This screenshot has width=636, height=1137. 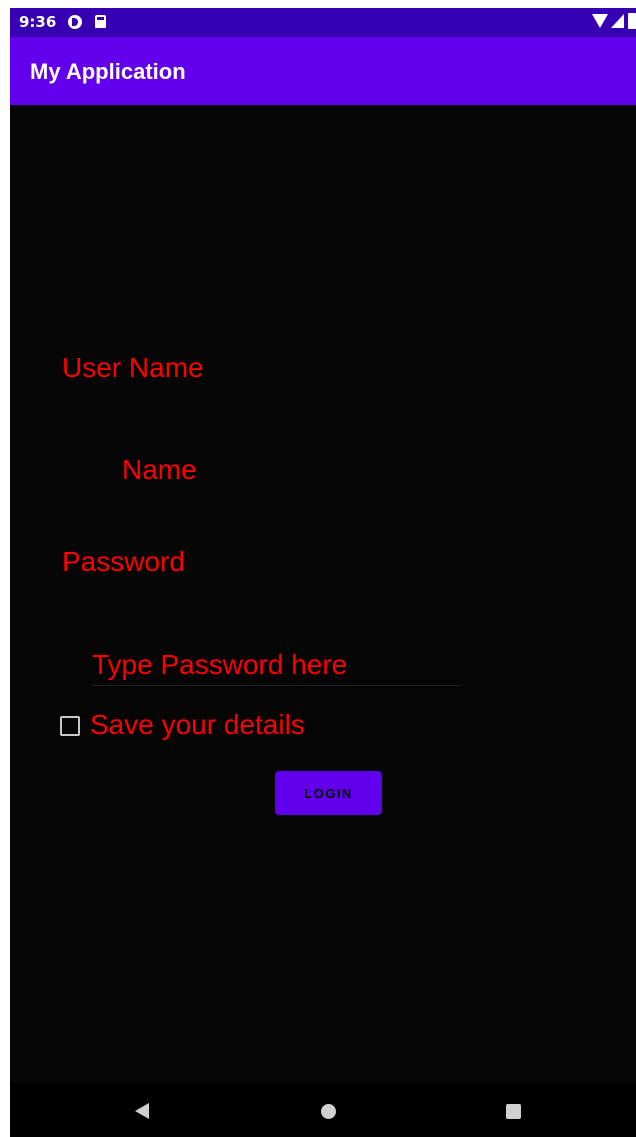 I want to click on sd-card-icon, so click(x=100, y=21).